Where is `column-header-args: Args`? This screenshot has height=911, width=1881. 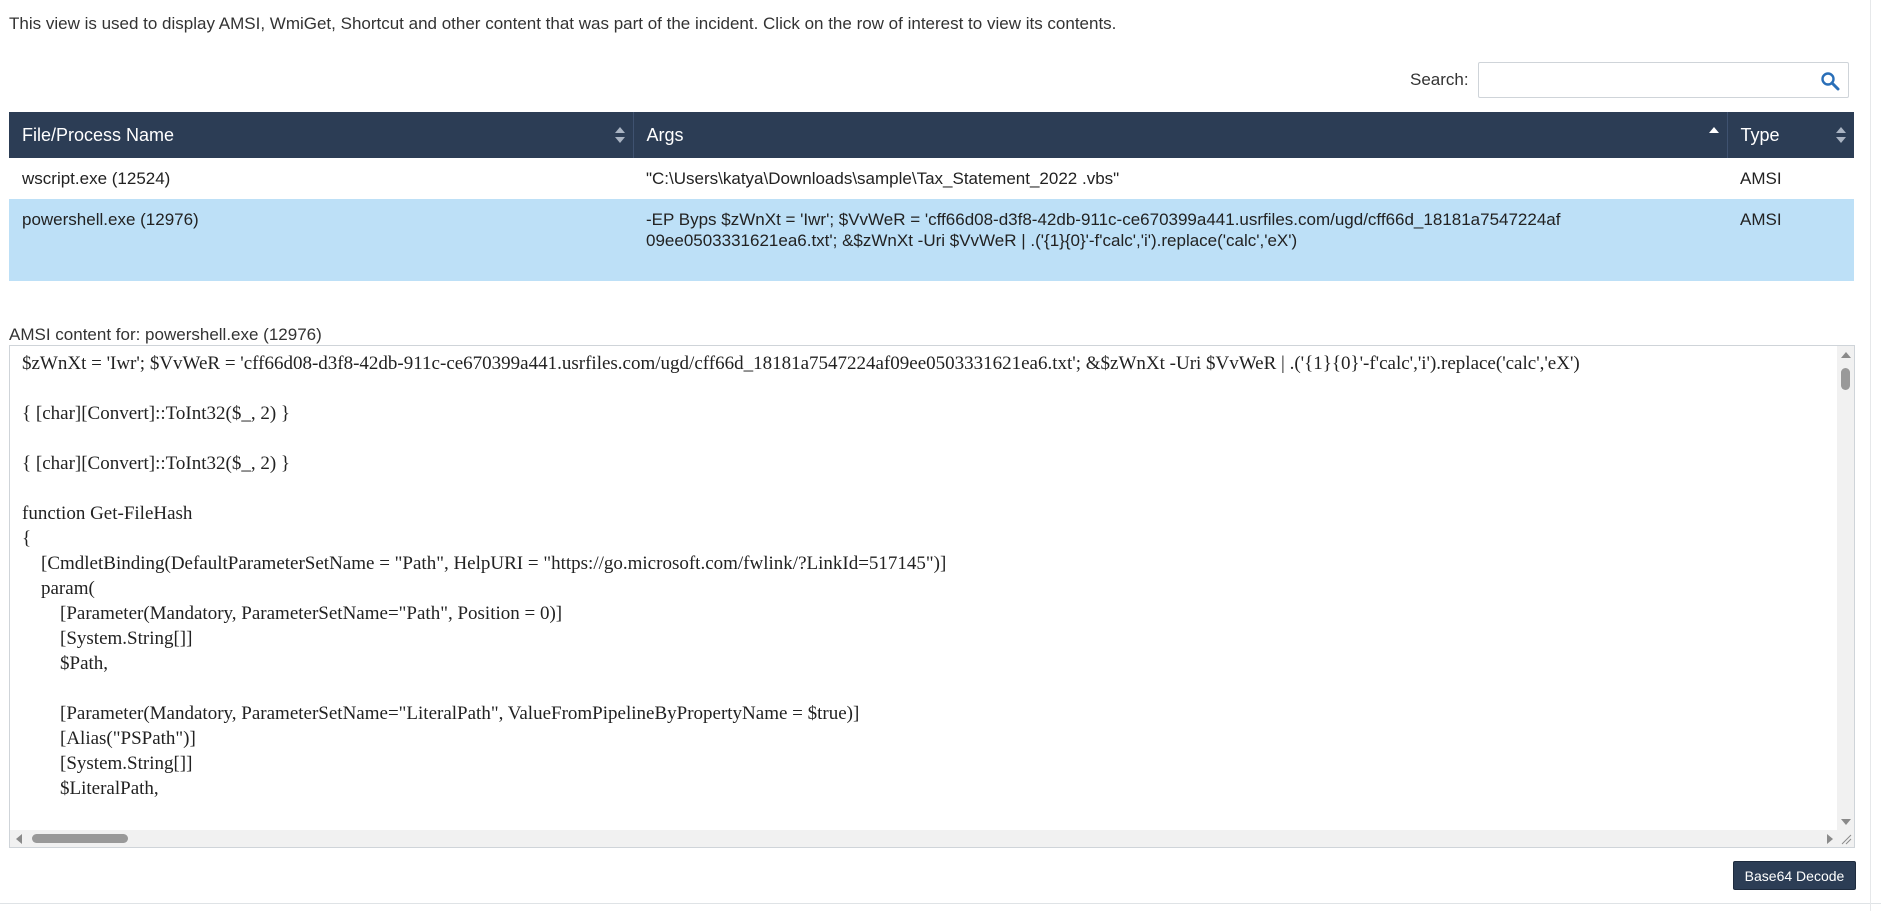
column-header-args: Args is located at coordinates (1180, 135).